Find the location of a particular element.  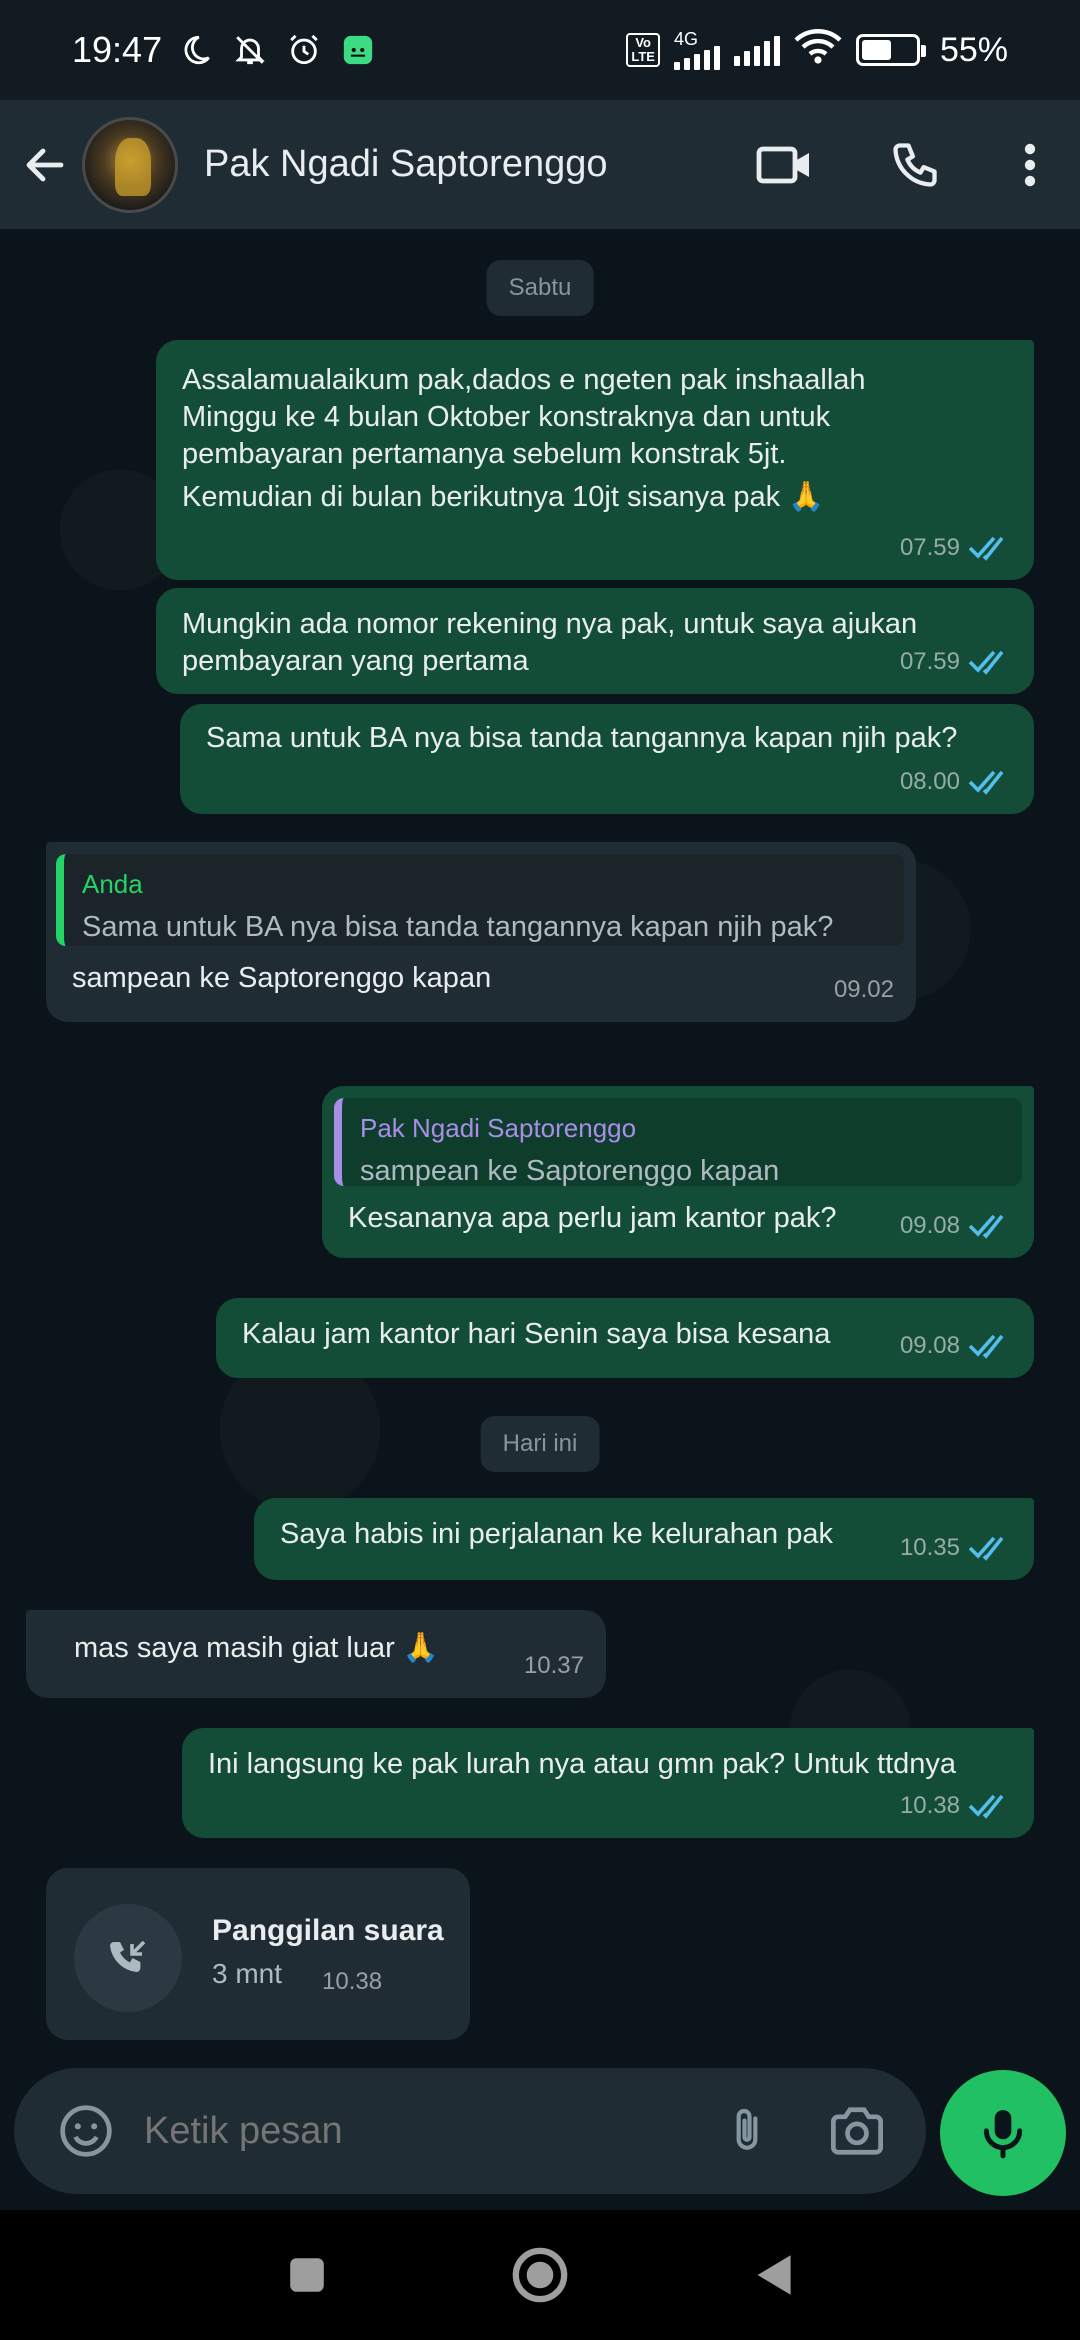

incoming-call-icon is located at coordinates (128, 1956).